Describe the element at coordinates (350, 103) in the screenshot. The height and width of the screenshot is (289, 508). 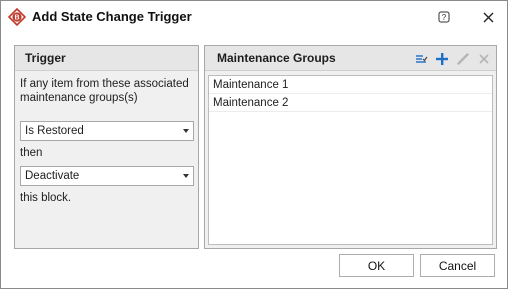
I see `list-item: Maintenance 2` at that location.